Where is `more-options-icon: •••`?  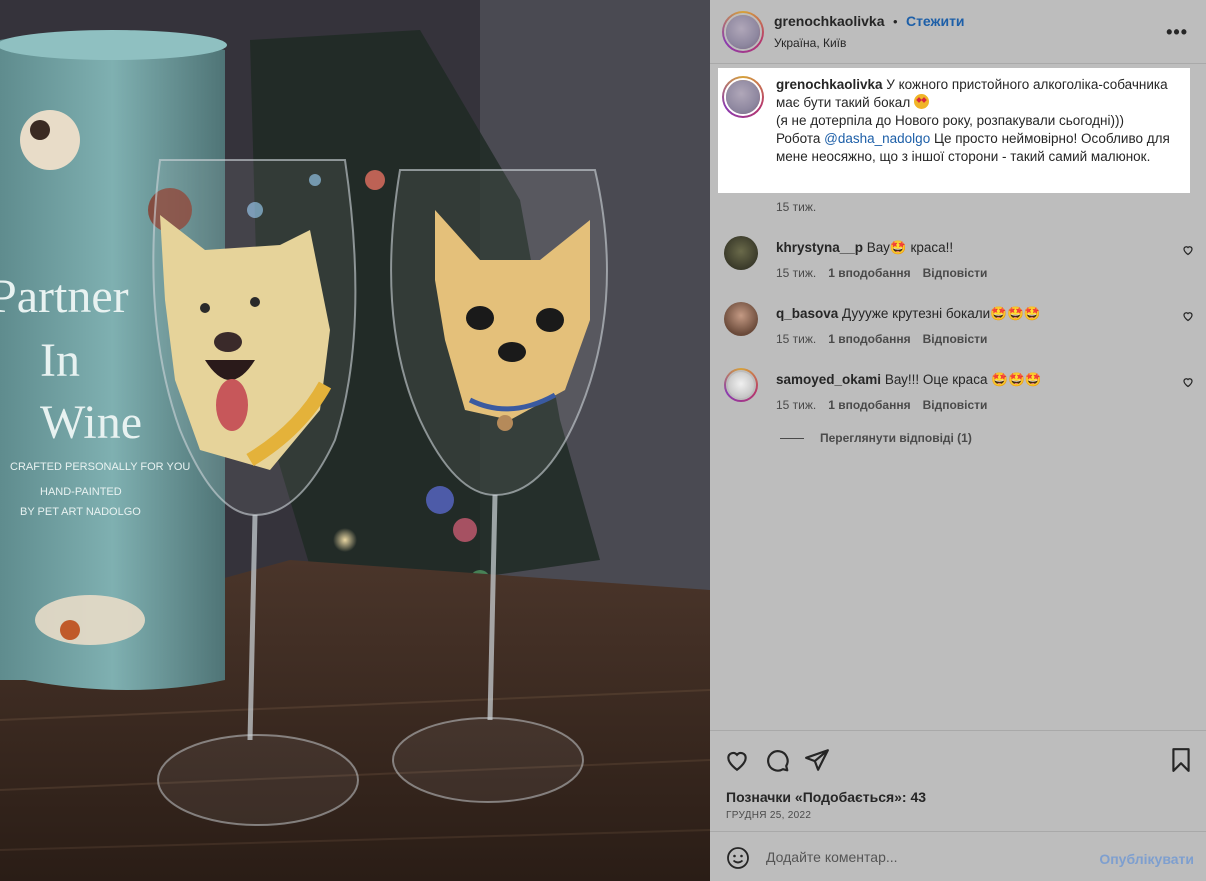
more-options-icon: ••• is located at coordinates (1177, 32).